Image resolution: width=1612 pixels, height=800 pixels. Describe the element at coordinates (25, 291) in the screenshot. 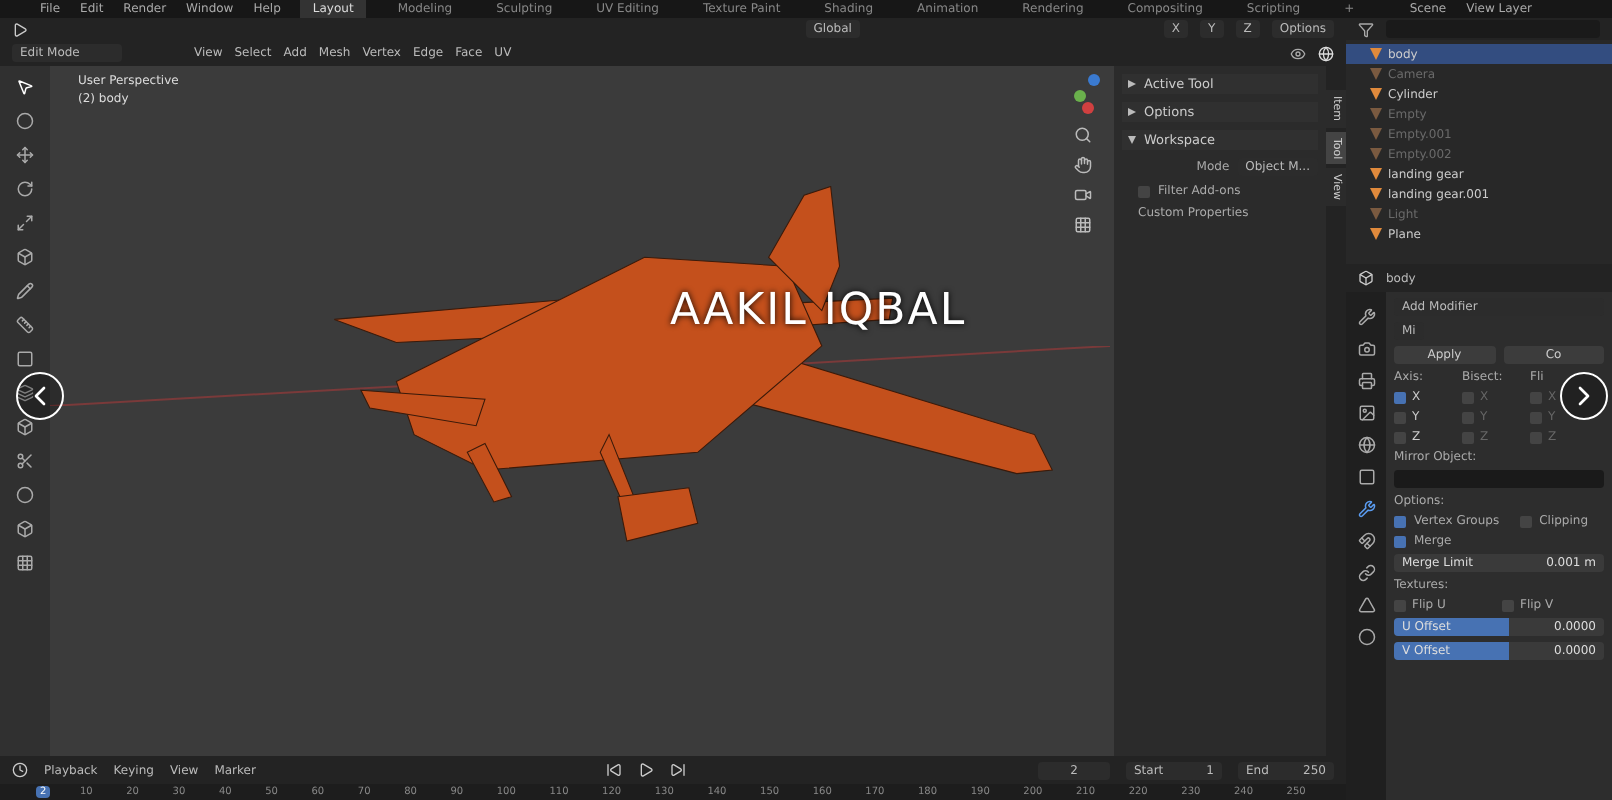

I see `pencil-icon` at that location.